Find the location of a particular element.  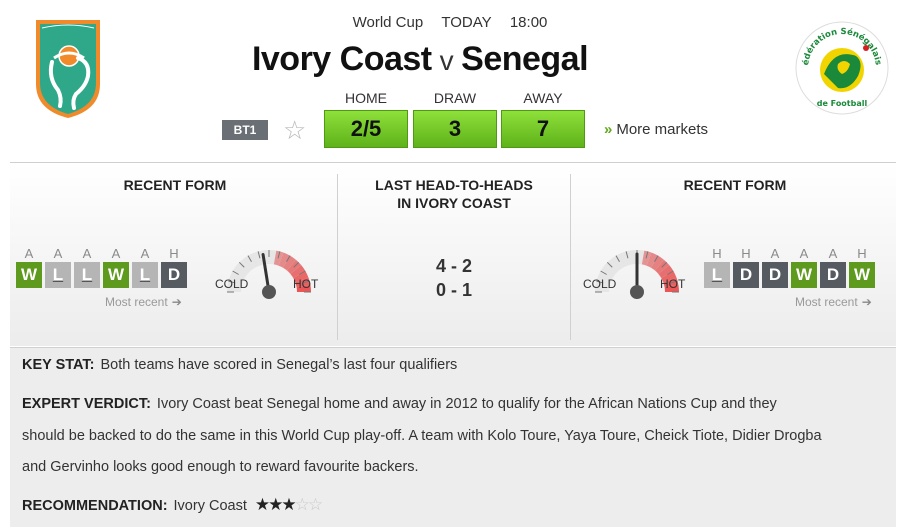

away-team-name: Senegal is located at coordinates (525, 59).